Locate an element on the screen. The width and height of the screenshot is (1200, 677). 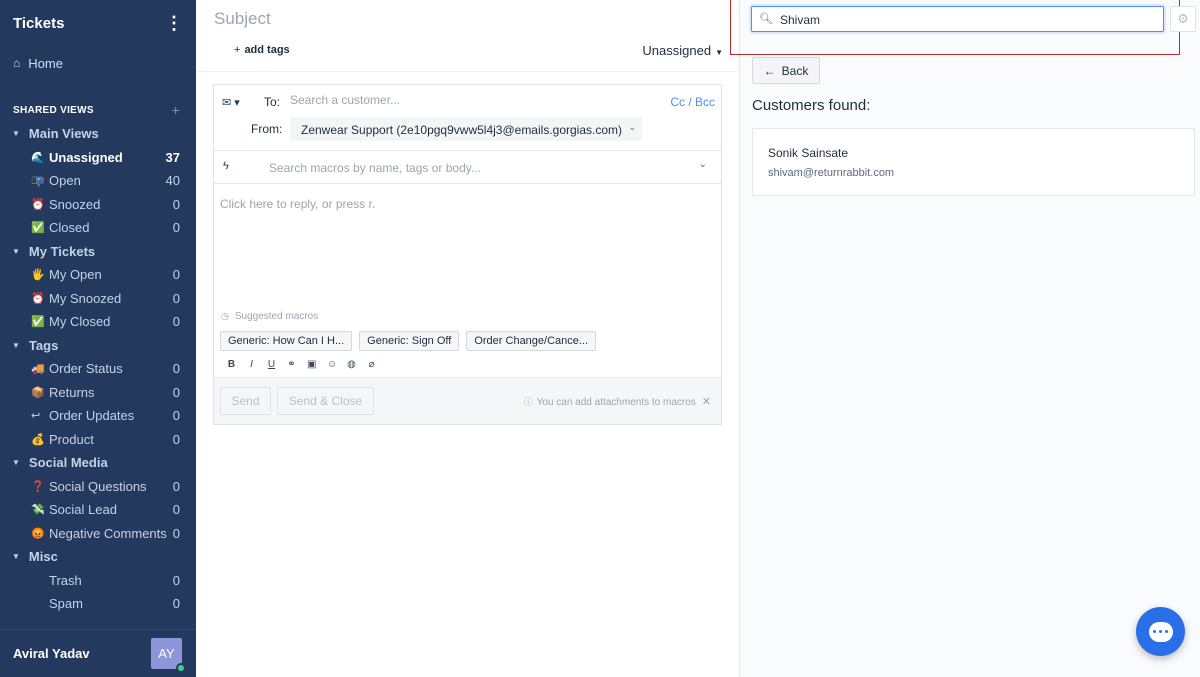
sidebar-item-snoozed: ⏰ Snoozed 0 is located at coordinates (98, 205).